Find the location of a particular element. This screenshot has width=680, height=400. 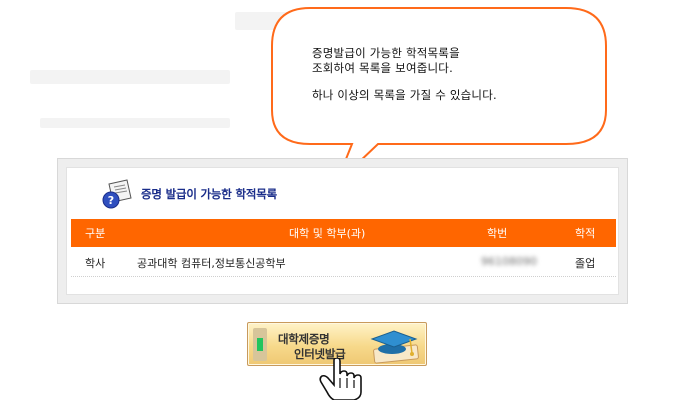

bubble-line-3: 하나 이상의 목록을 가질 수 있습니다. is located at coordinates (404, 95).